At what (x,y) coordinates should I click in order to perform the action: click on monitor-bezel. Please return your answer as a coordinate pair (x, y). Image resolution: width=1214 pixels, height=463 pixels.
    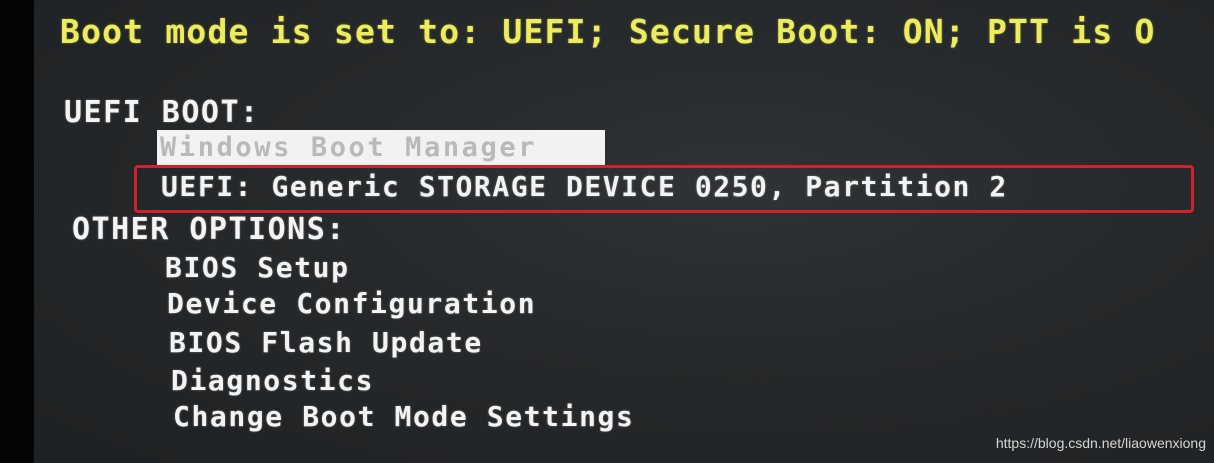
    Looking at the image, I should click on (17, 231).